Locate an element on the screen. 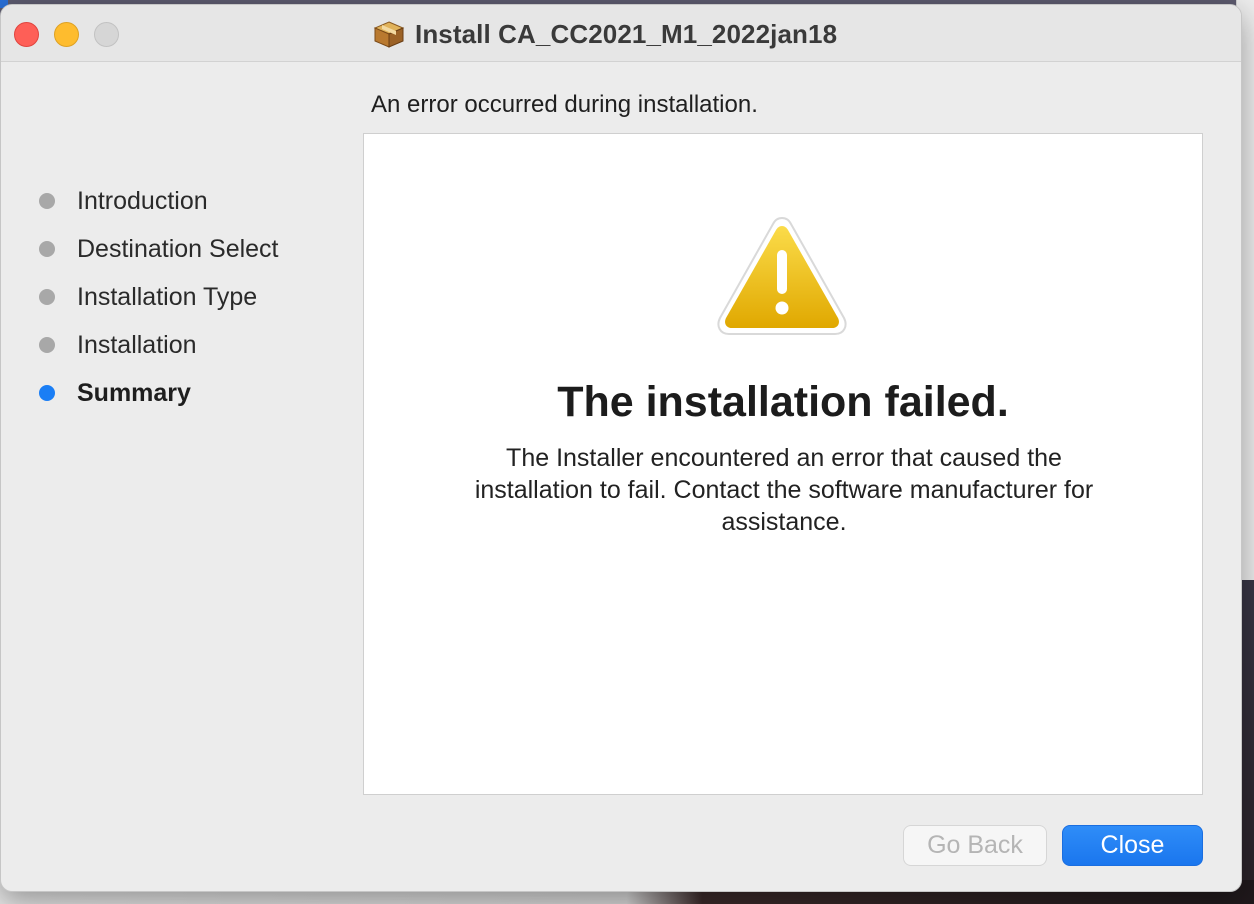 This screenshot has width=1254, height=904. close-button: Close is located at coordinates (1132, 845).